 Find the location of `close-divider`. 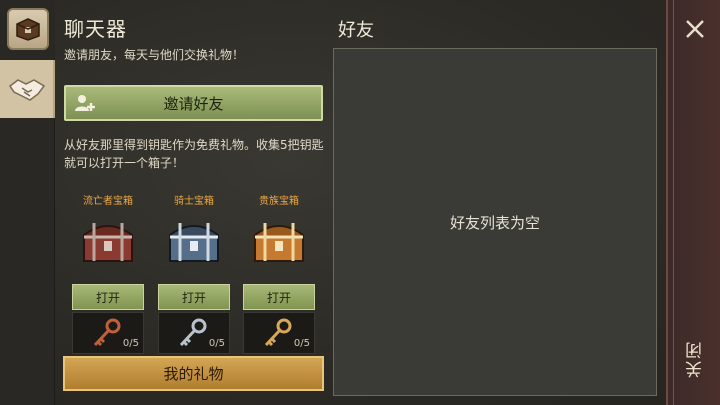

close-divider is located at coordinates (673, 202).